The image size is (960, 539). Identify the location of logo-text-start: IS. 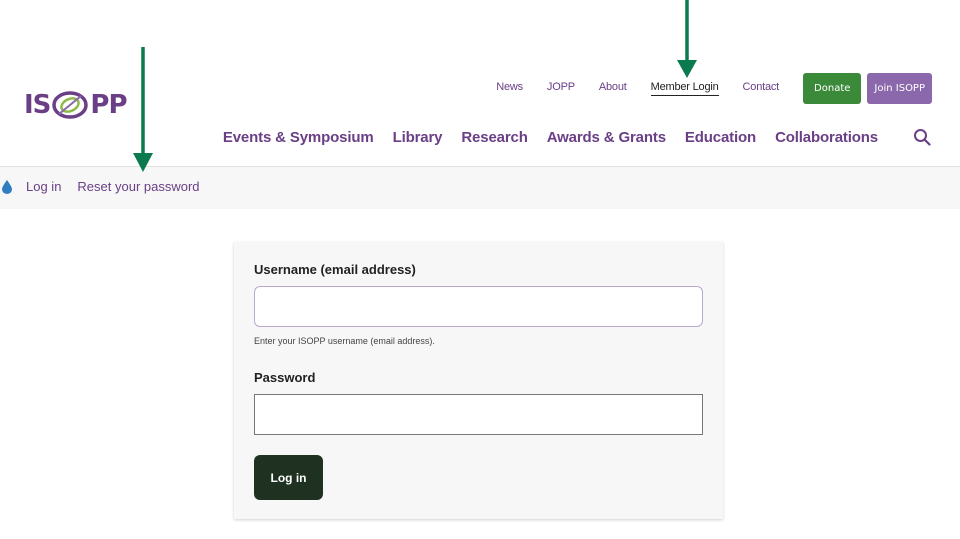
(37, 105).